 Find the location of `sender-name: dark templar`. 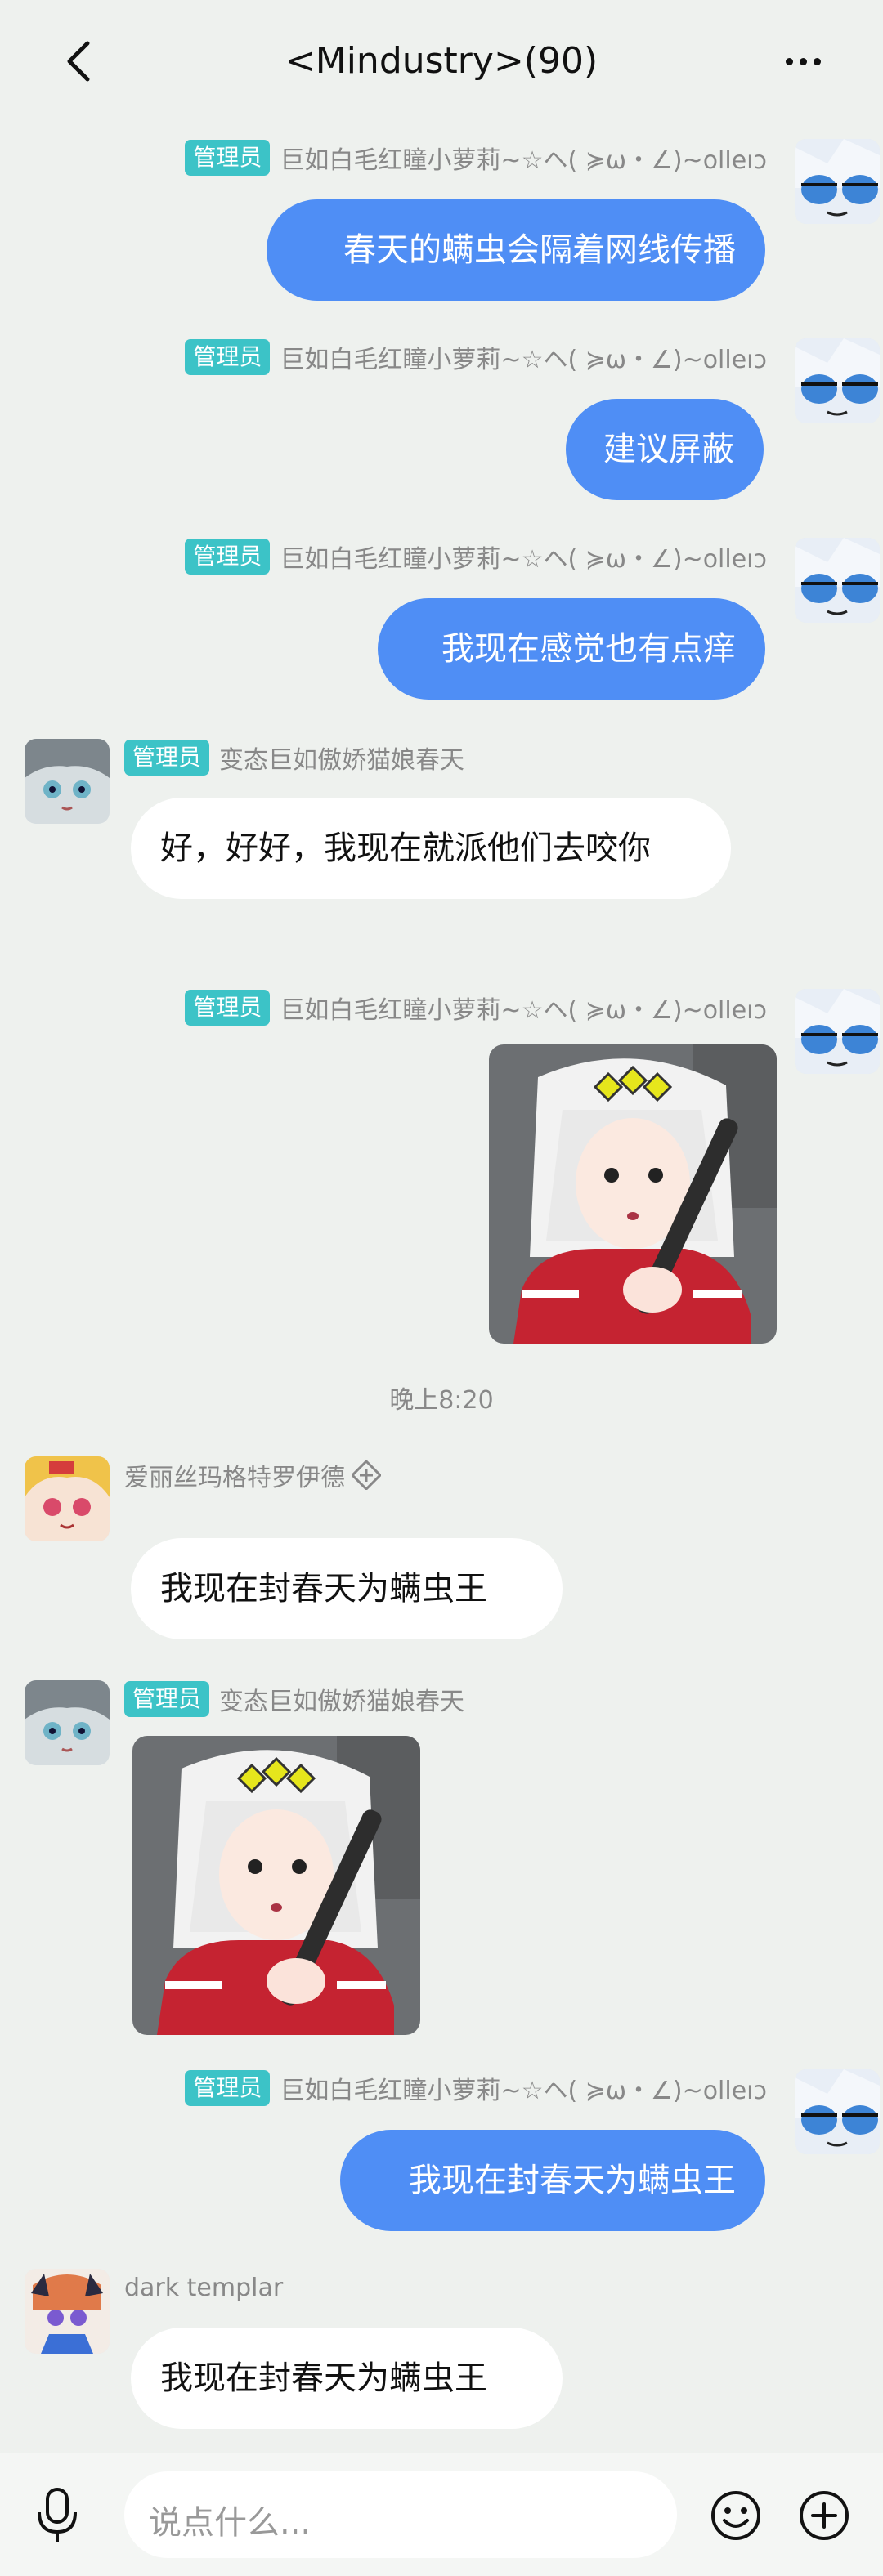

sender-name: dark templar is located at coordinates (203, 2288).